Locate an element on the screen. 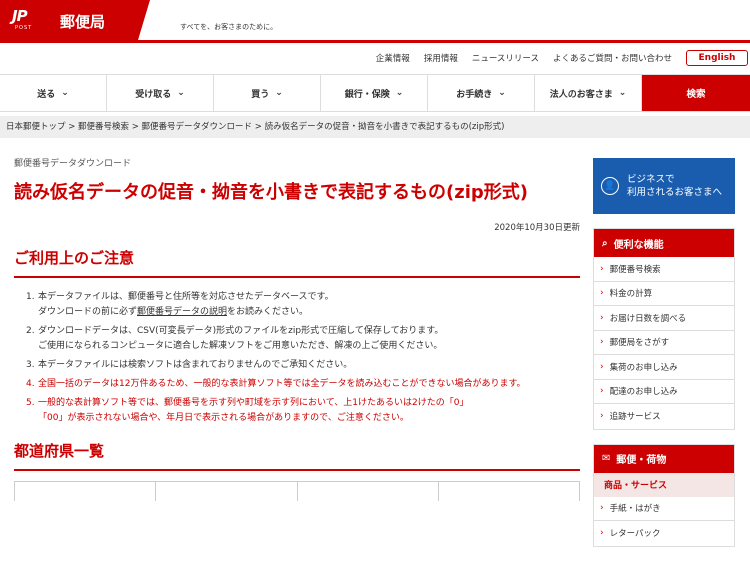 Image resolution: width=750 pixels, height=563 pixels. prefecture-heading: 都道府県一覧 is located at coordinates (297, 455).